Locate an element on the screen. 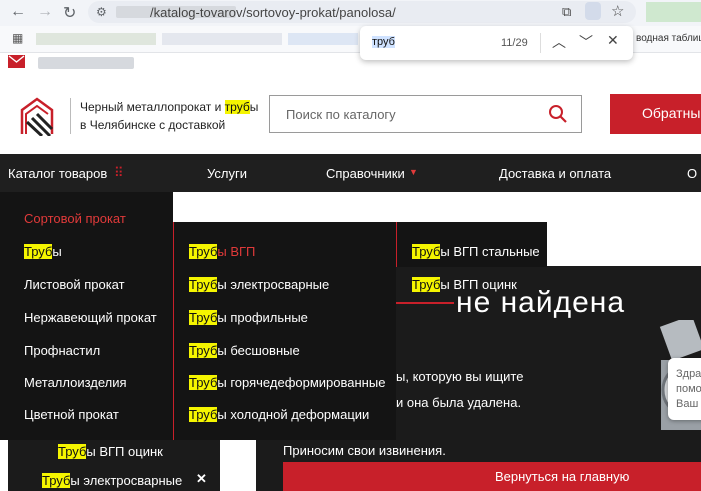 The image size is (701, 491). error-apology: Приносим свои извинения. is located at coordinates (364, 450).